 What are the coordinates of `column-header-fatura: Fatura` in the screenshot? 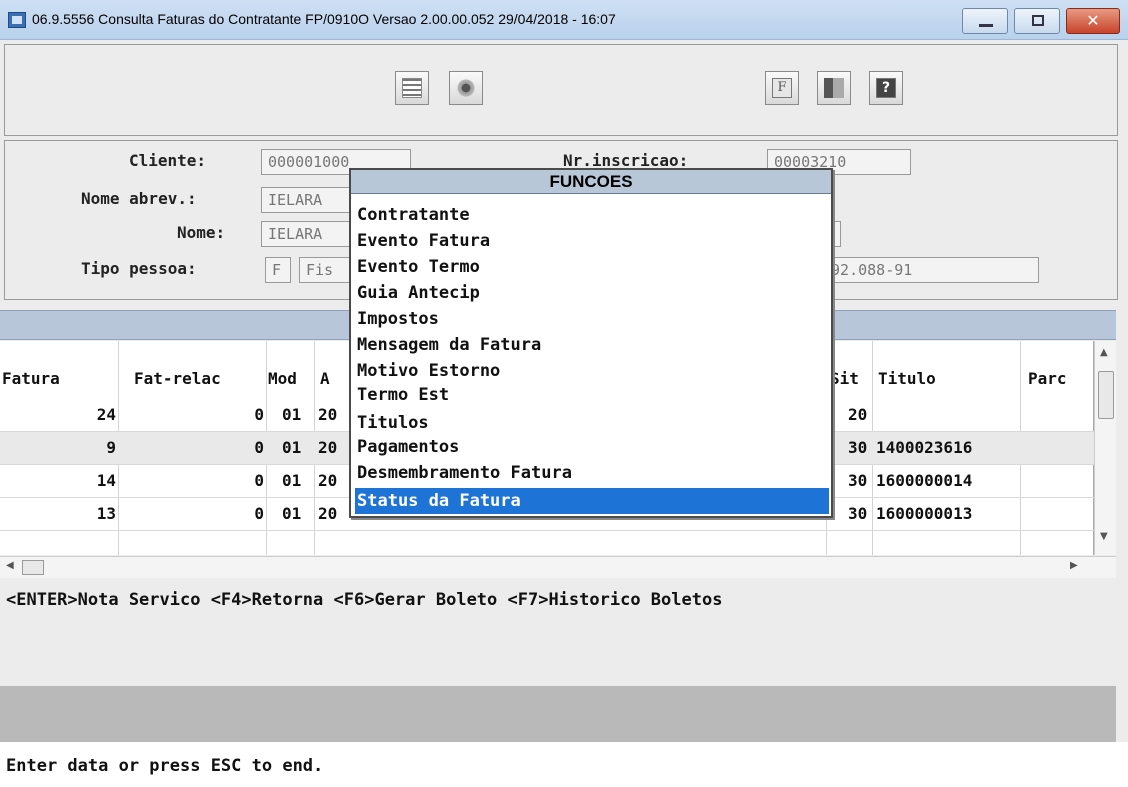 It's located at (31, 378).